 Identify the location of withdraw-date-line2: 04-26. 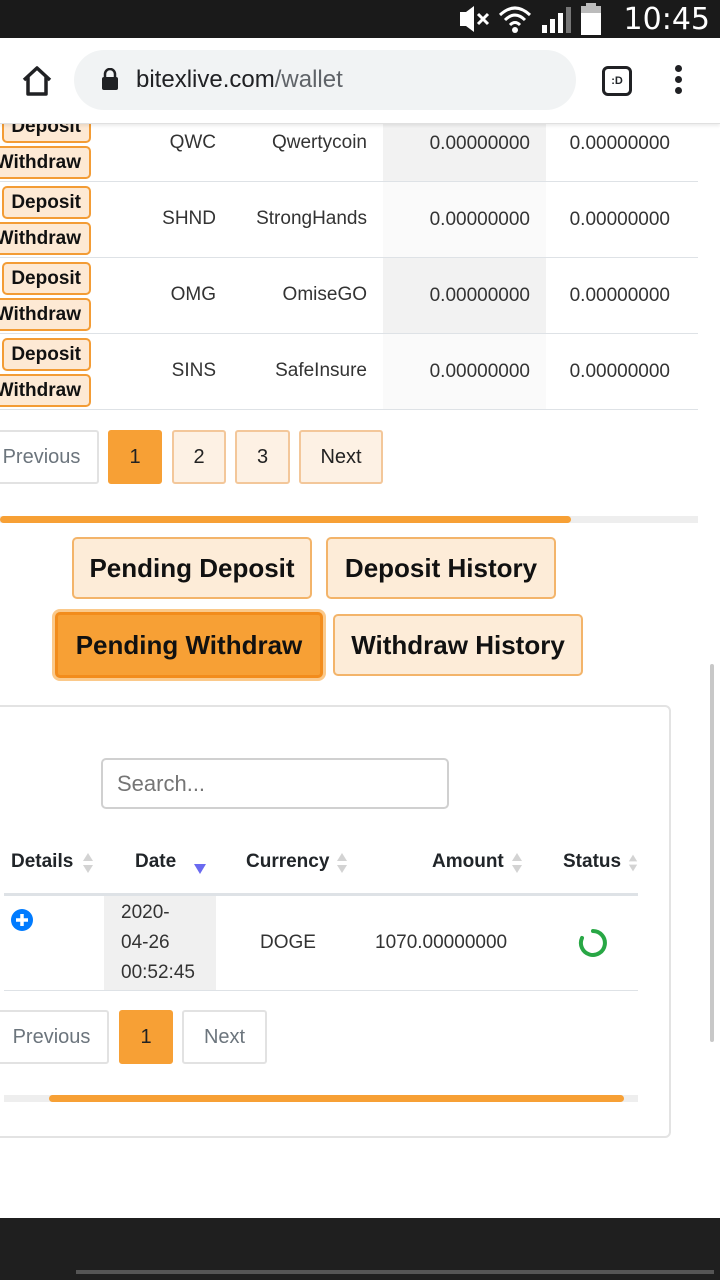
(145, 942).